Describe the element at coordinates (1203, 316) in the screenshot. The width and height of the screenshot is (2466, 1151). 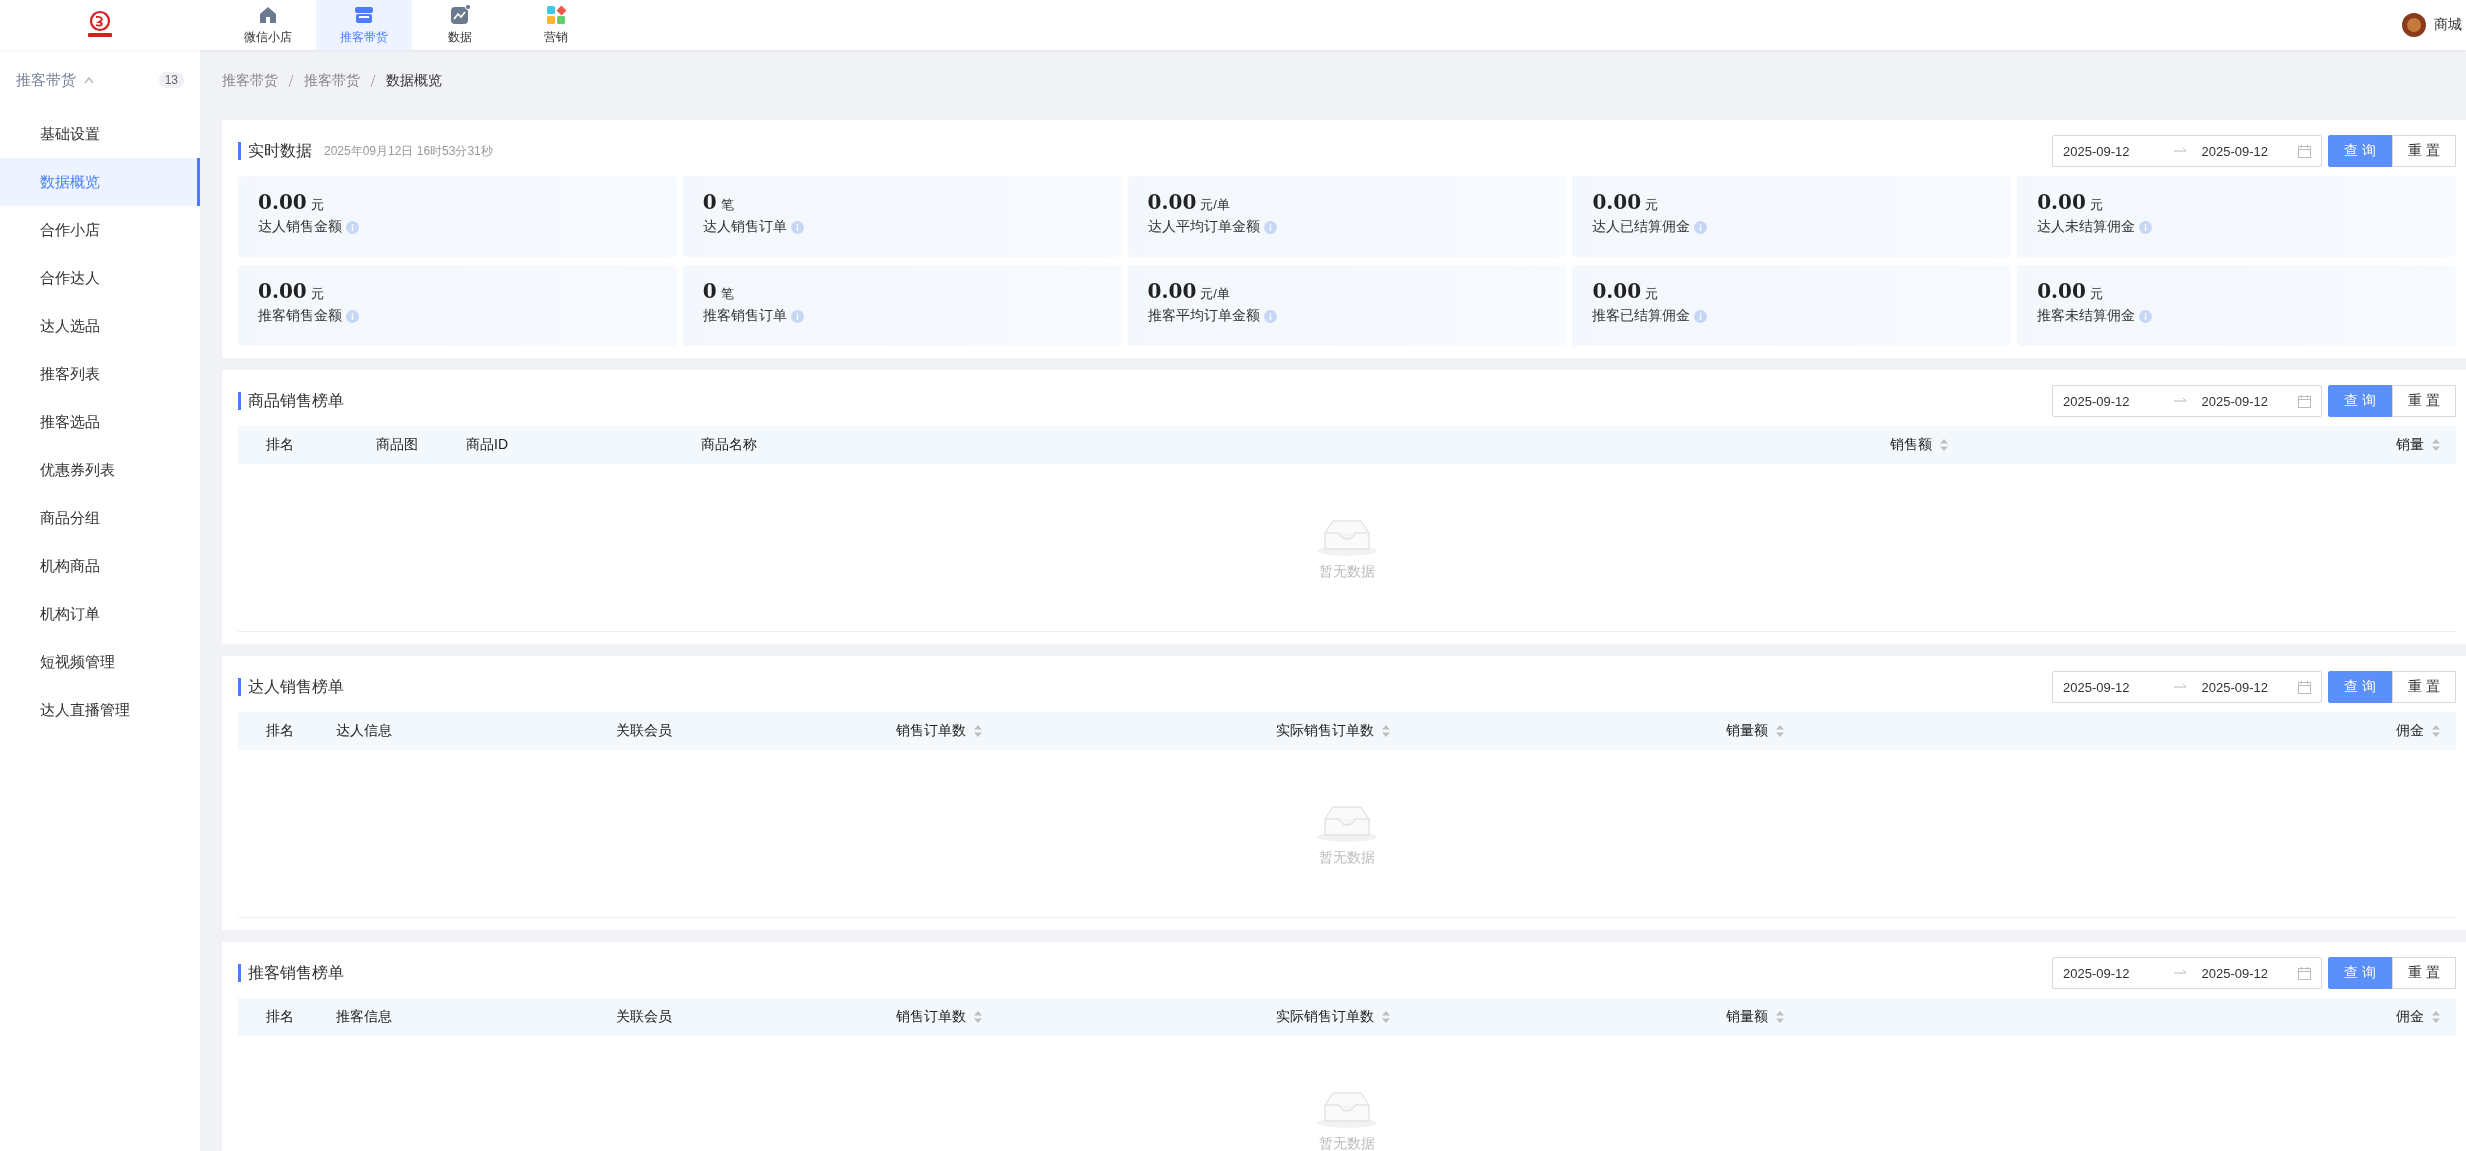
I see `stat-label: 推客平均订单金额` at that location.